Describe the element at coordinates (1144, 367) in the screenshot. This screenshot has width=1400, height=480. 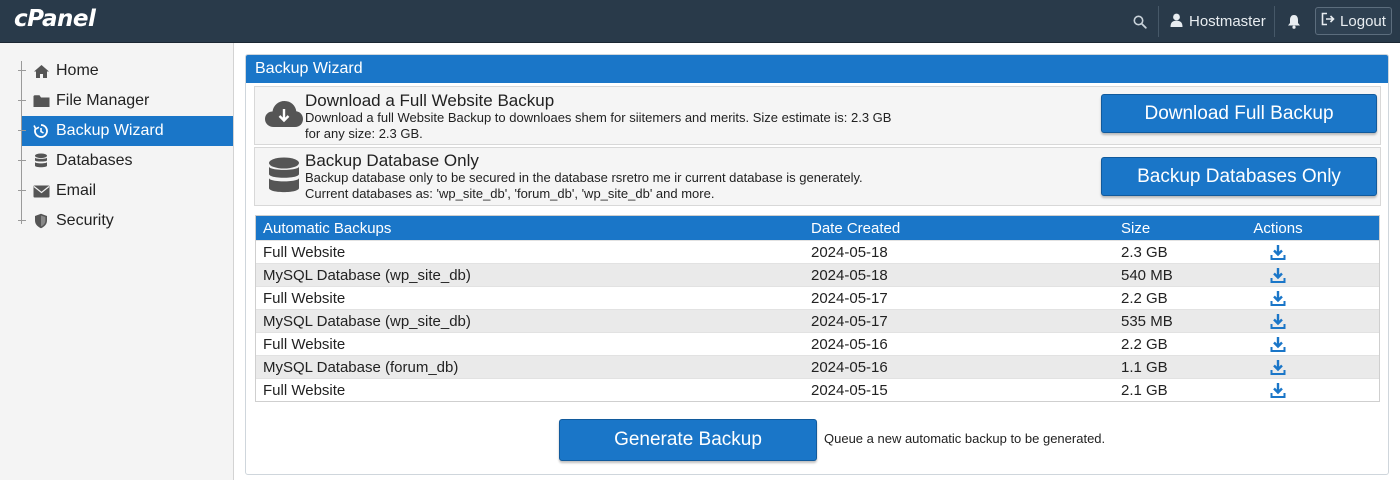
I see `backup-size: 1.1 GB` at that location.